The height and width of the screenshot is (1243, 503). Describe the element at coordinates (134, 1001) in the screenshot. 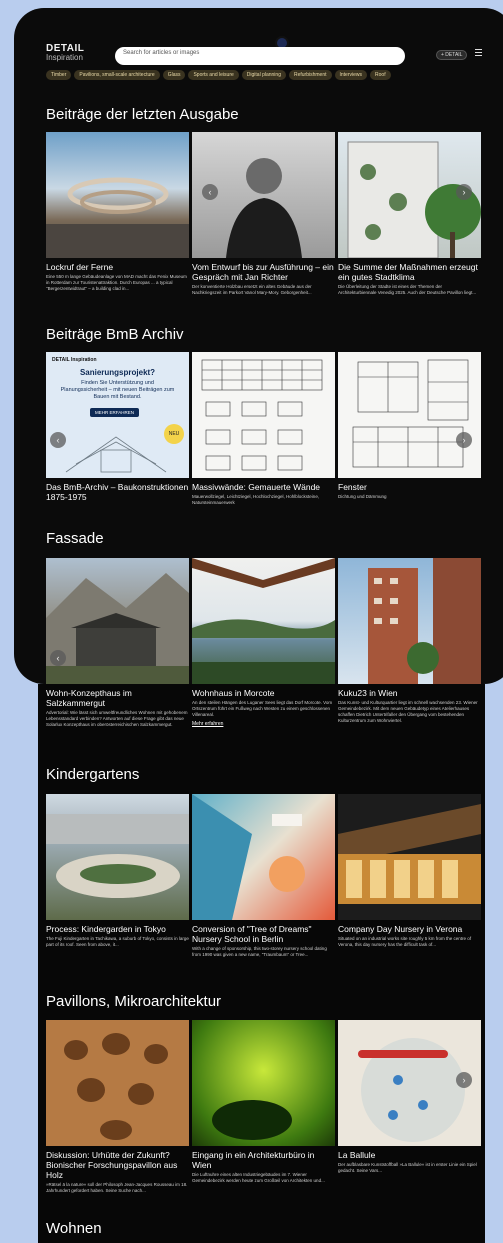

I see `section-title-pavilions: Pavillons, Mikroarchitektur` at that location.